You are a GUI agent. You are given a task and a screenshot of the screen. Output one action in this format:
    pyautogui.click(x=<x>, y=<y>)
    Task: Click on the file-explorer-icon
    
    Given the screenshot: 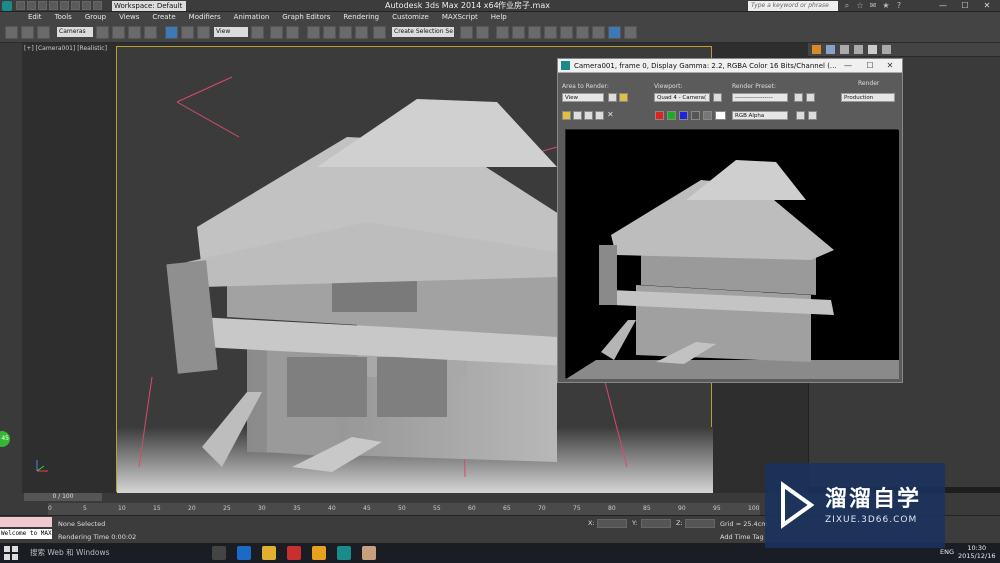 What is the action you would take?
    pyautogui.click(x=269, y=553)
    